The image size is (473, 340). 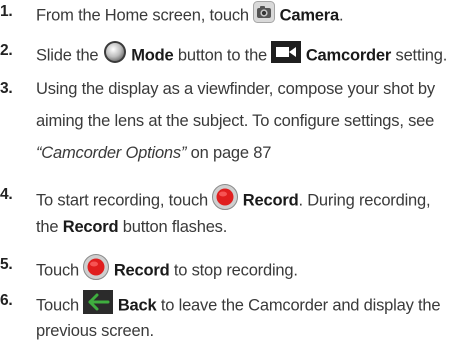 I want to click on camcorder-icon, so click(x=286, y=54).